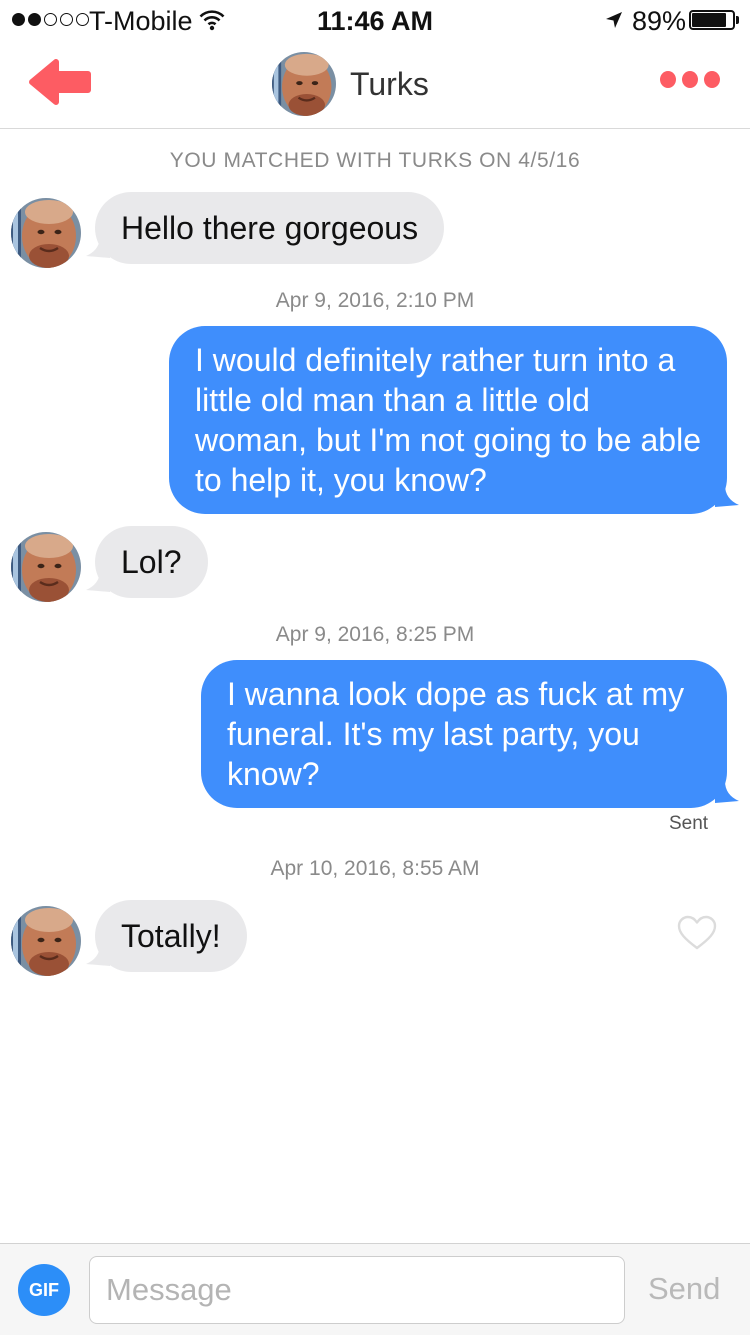 The height and width of the screenshot is (1335, 750). I want to click on like-heart-icon, so click(697, 935).